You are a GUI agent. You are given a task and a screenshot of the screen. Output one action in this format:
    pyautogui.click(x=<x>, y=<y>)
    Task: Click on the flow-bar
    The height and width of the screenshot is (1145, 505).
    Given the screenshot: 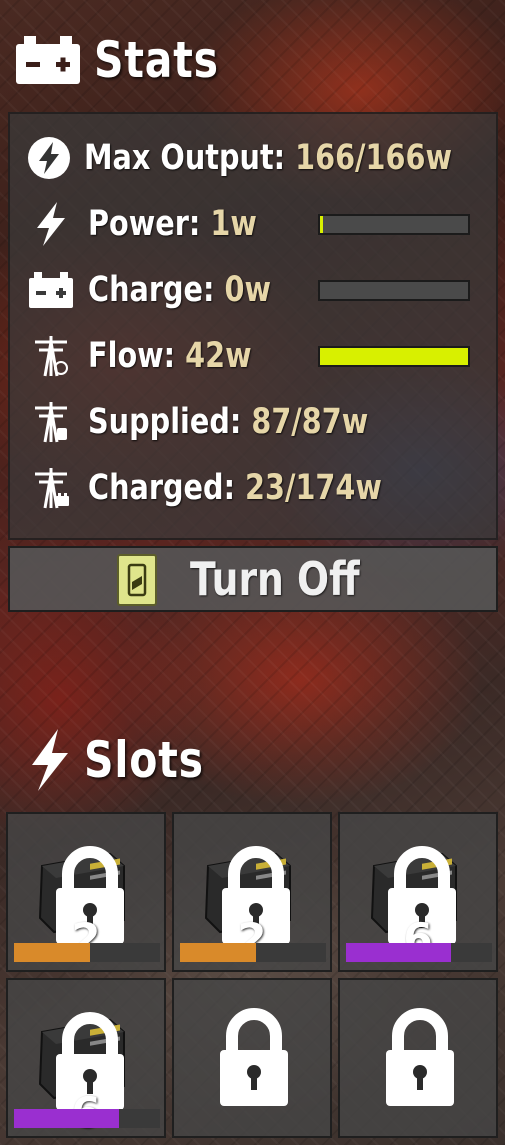 What is the action you would take?
    pyautogui.click(x=394, y=356)
    